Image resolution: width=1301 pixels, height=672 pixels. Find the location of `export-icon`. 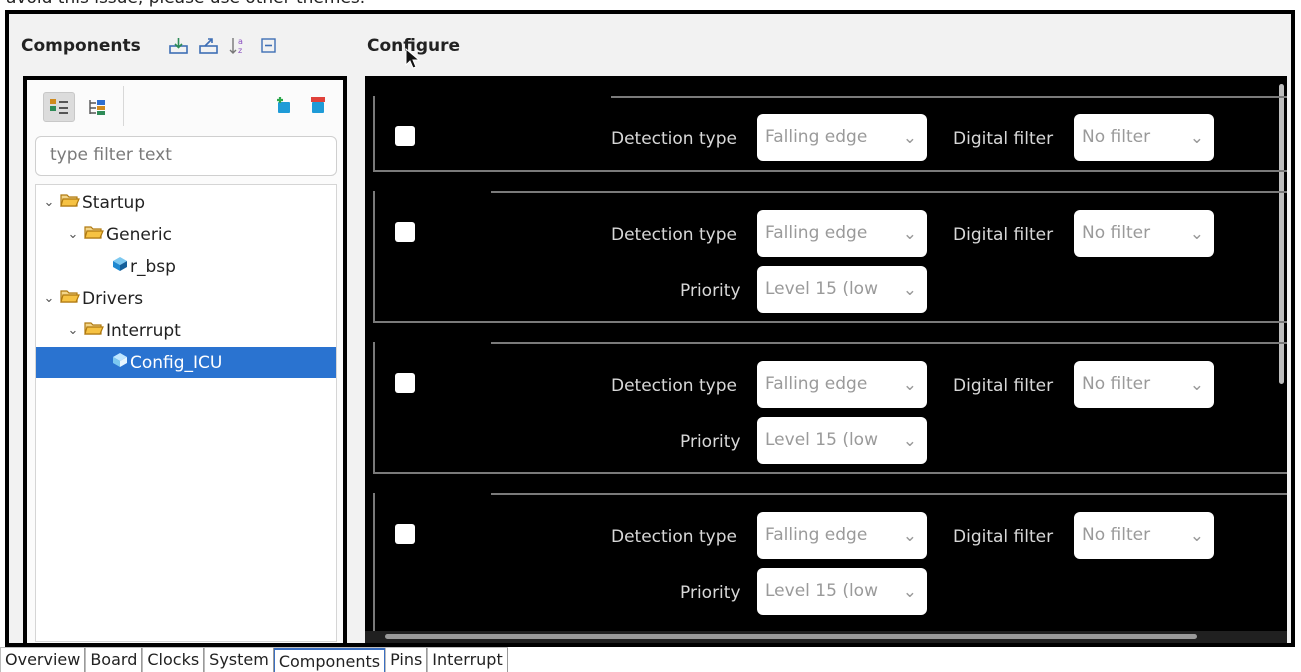

export-icon is located at coordinates (208, 45).